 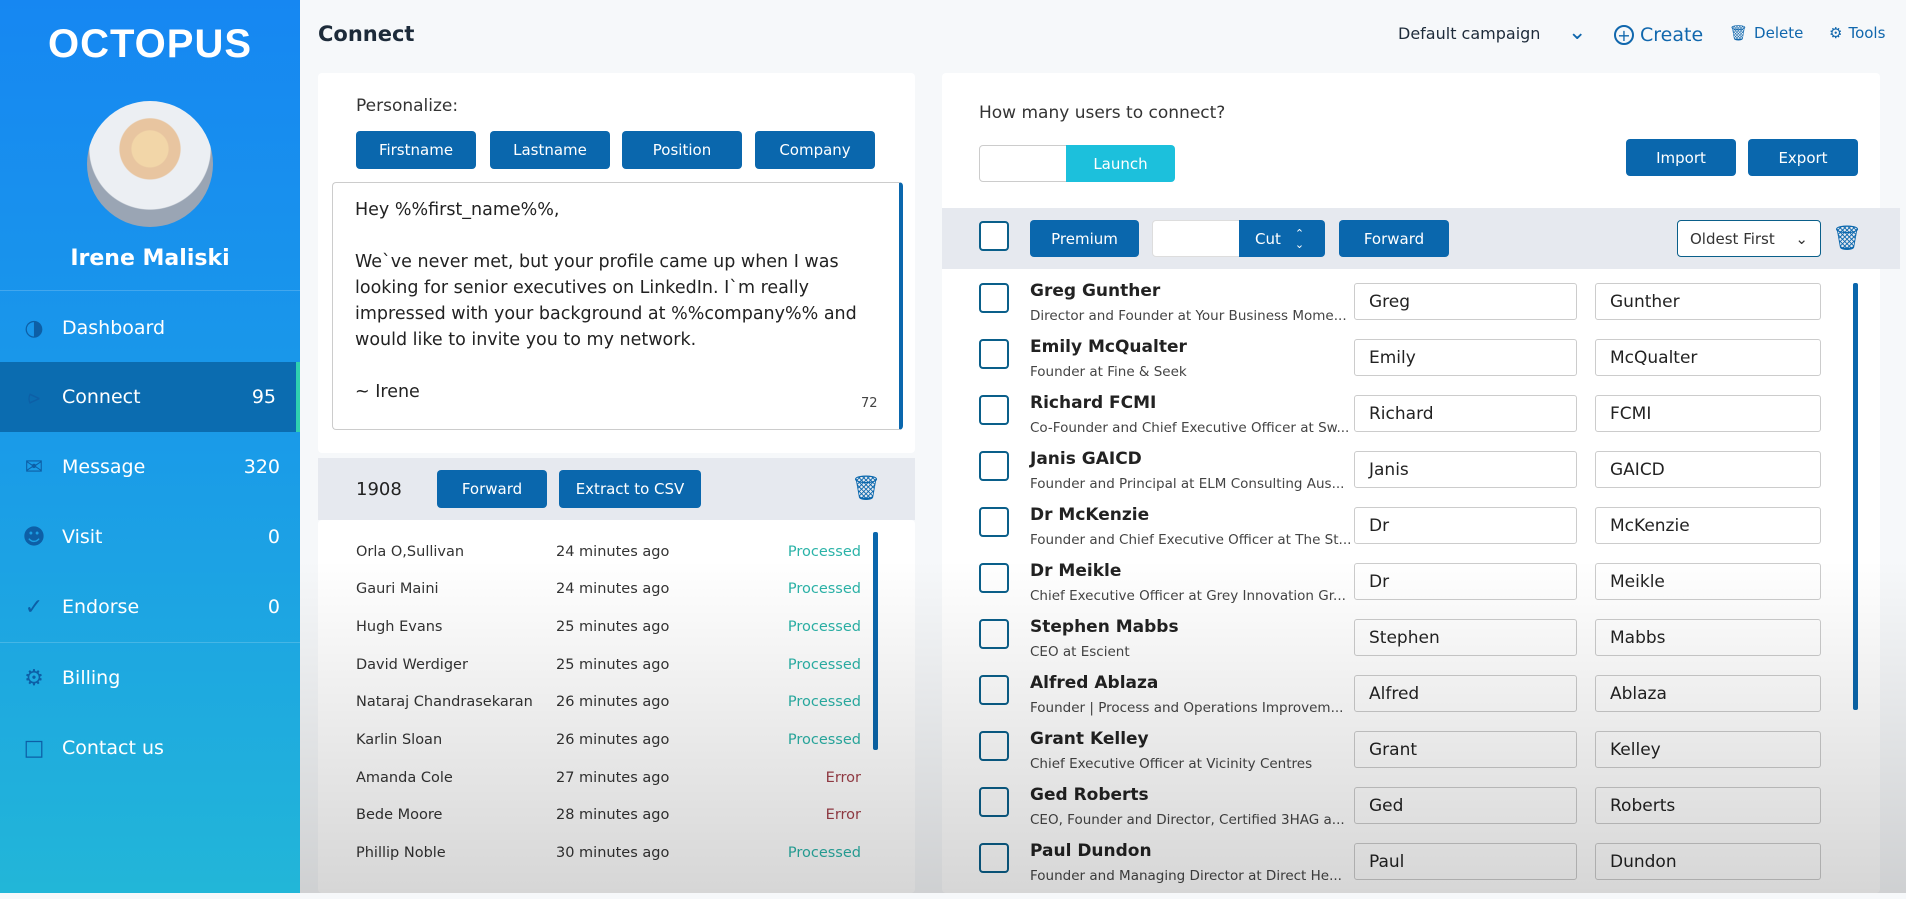 I want to click on timestamp: 26 minutes ago, so click(x=613, y=740).